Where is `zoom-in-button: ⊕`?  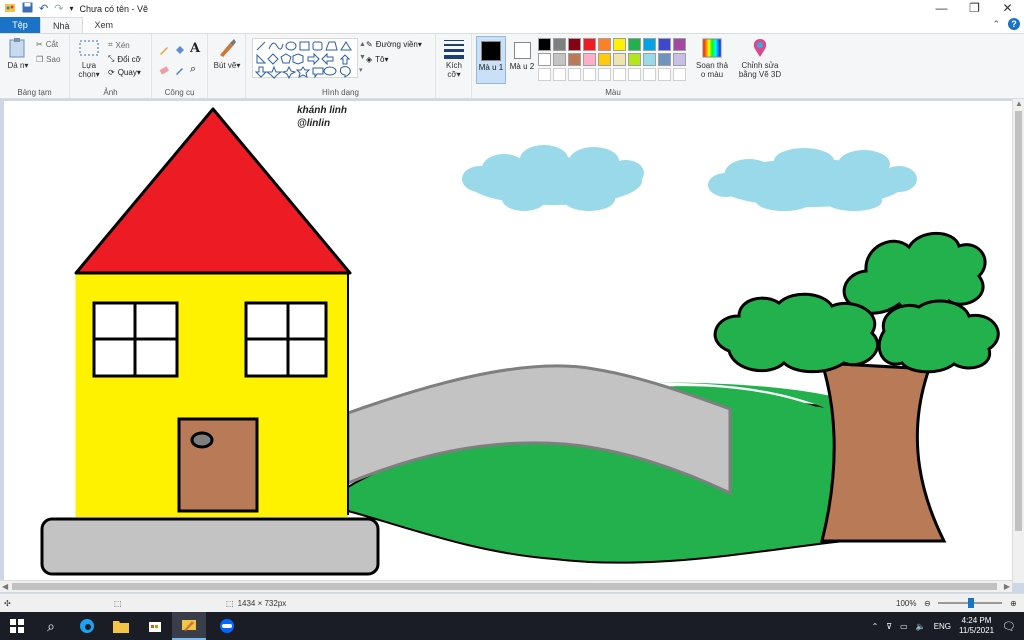
zoom-in-button: ⊕ is located at coordinates (1013, 603).